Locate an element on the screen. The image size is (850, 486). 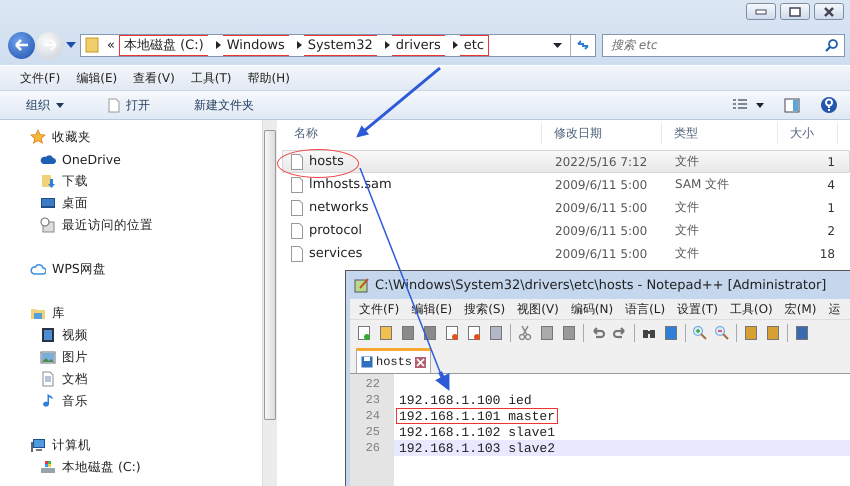
close-all-icon is located at coordinates (474, 333).